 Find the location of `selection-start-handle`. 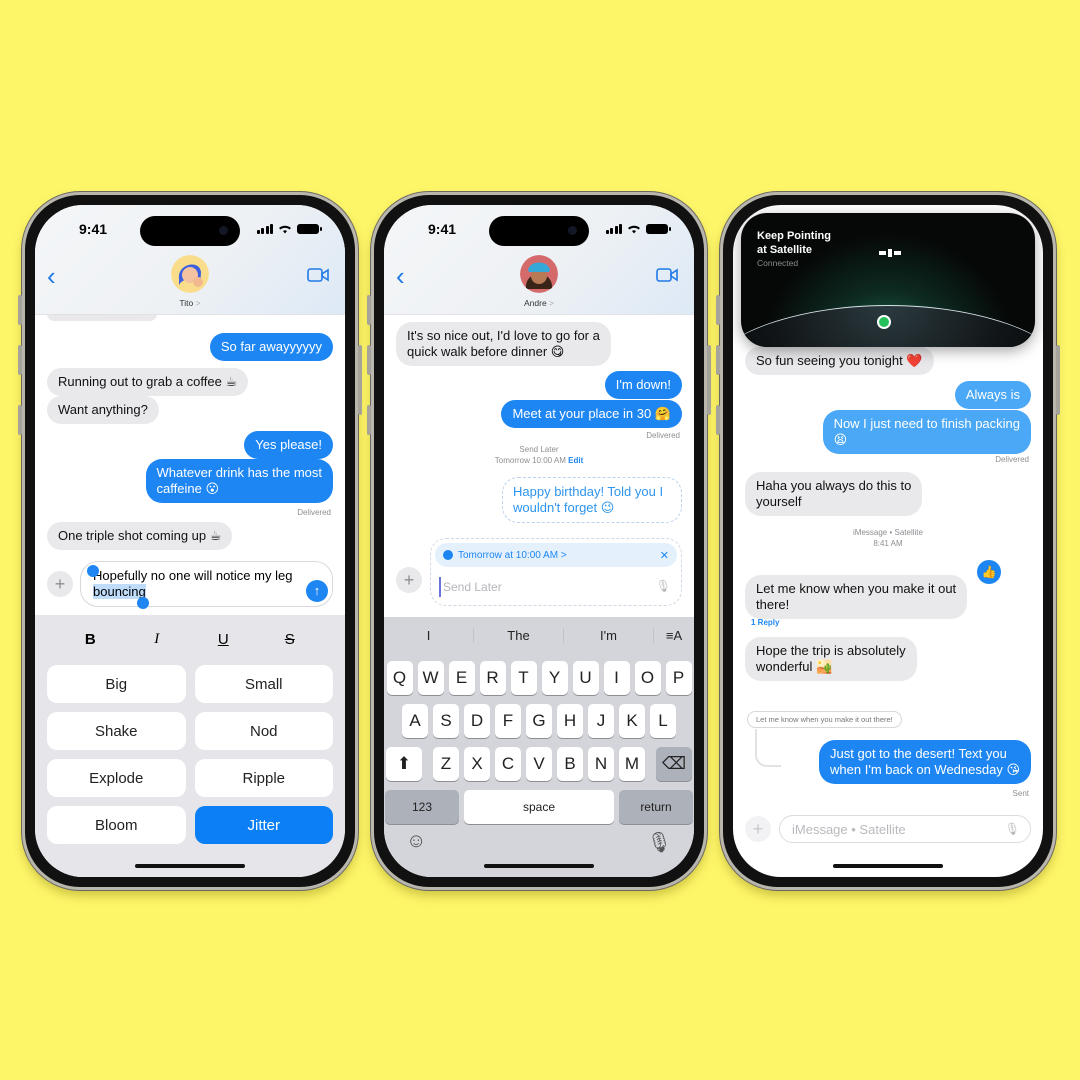

selection-start-handle is located at coordinates (93, 571).